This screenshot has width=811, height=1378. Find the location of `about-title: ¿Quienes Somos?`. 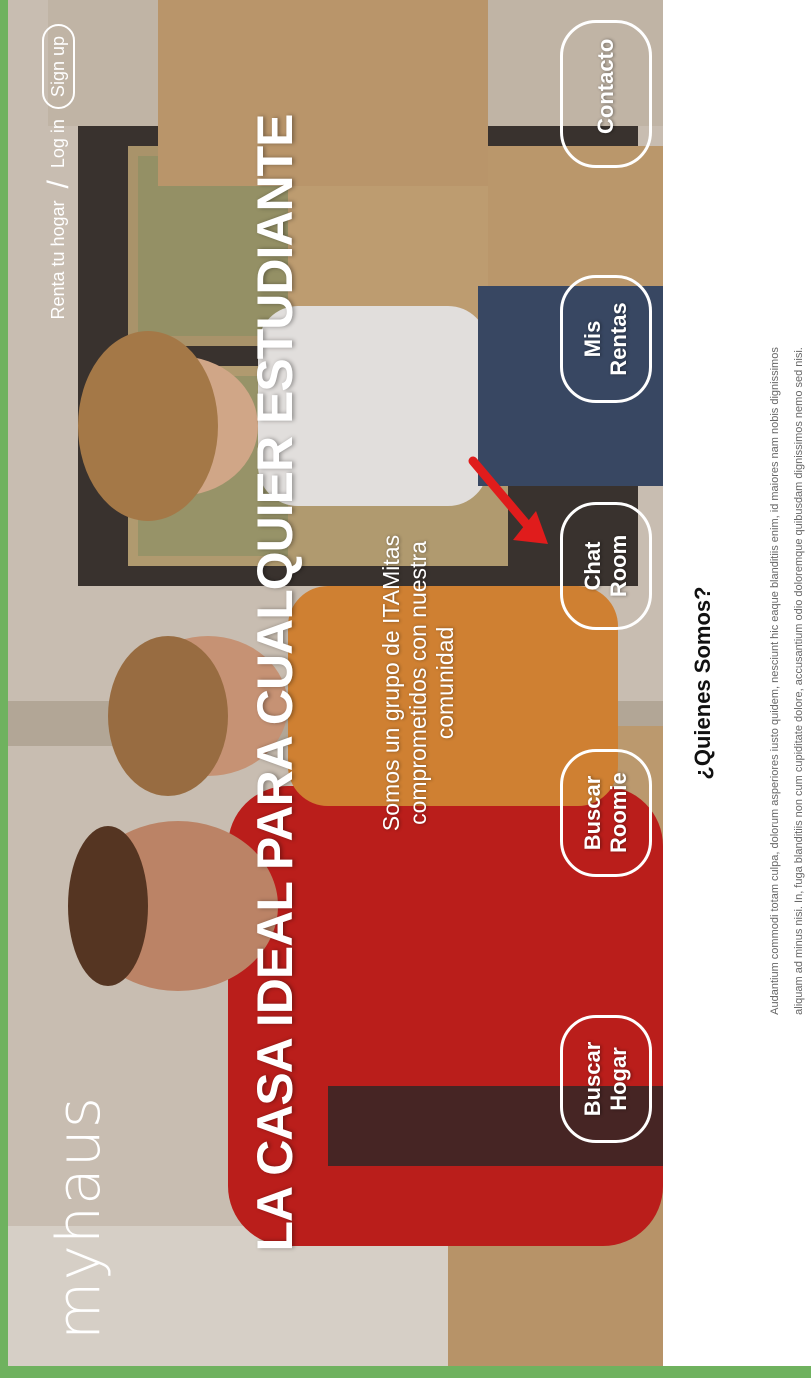

about-title: ¿Quienes Somos? is located at coordinates (702, 683).